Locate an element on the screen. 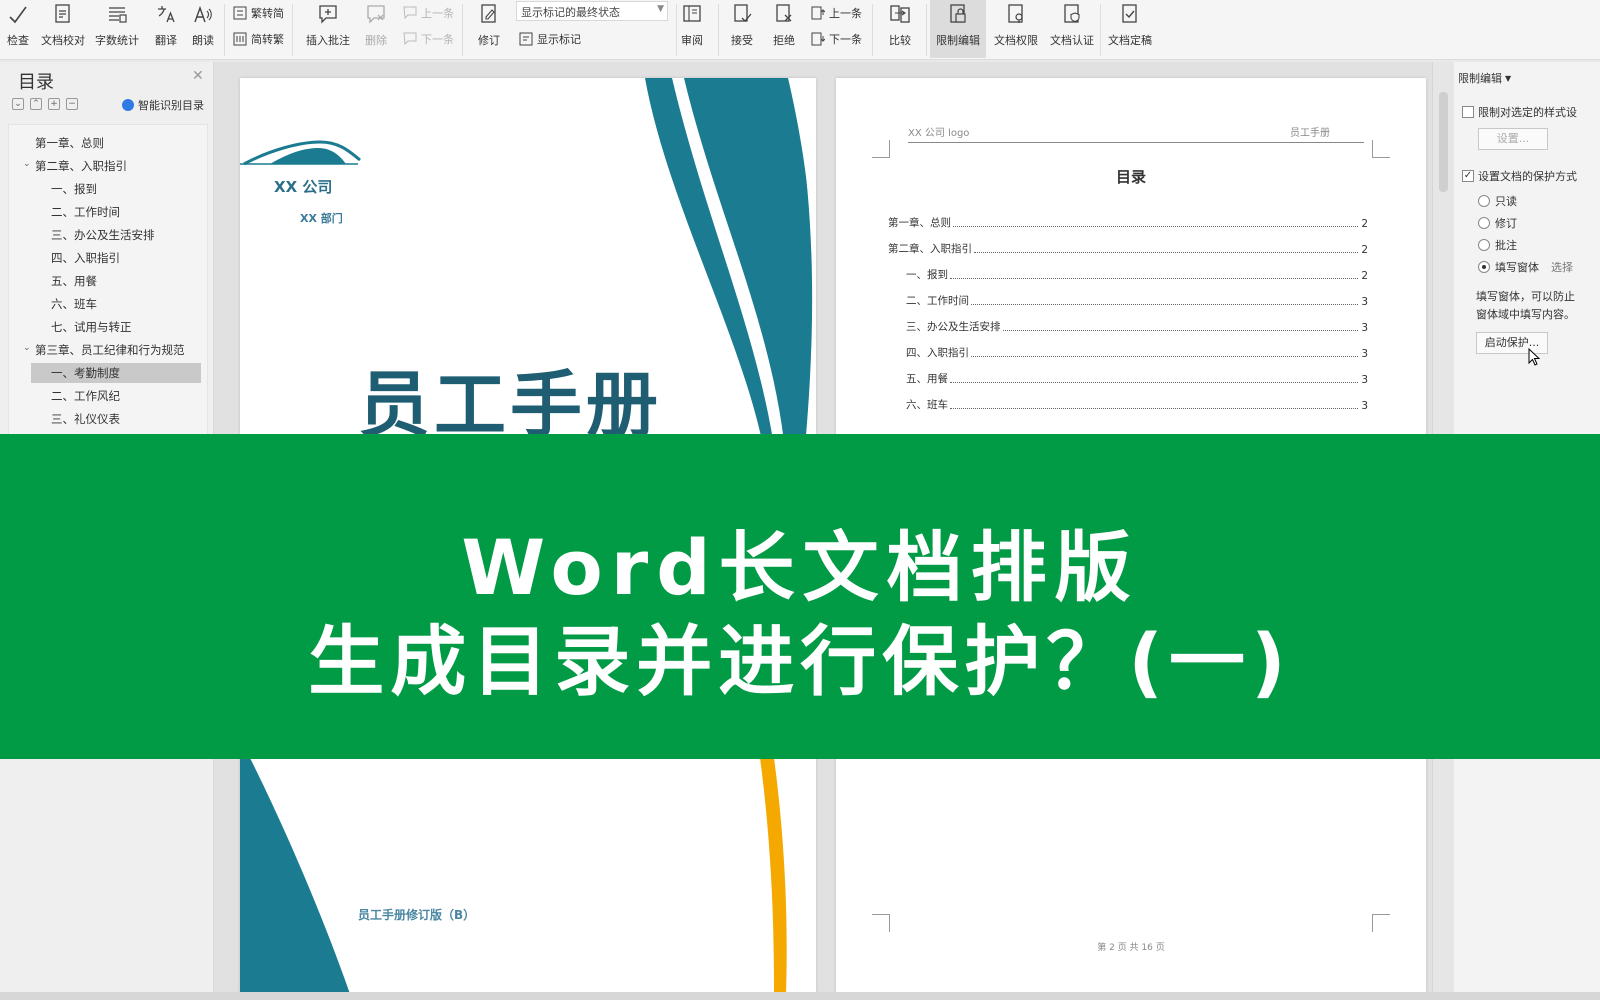 This screenshot has width=1600, height=1000. page-header-right: 员工手册 is located at coordinates (1310, 133).